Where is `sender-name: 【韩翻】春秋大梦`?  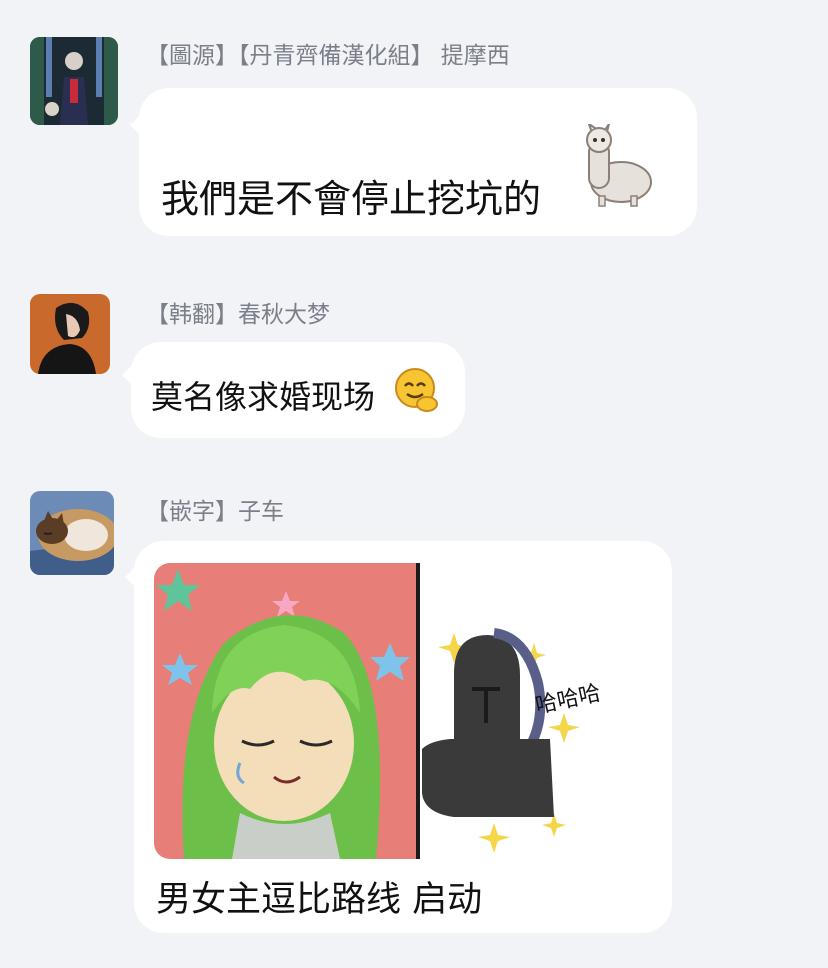 sender-name: 【韩翻】春秋大梦 is located at coordinates (238, 315).